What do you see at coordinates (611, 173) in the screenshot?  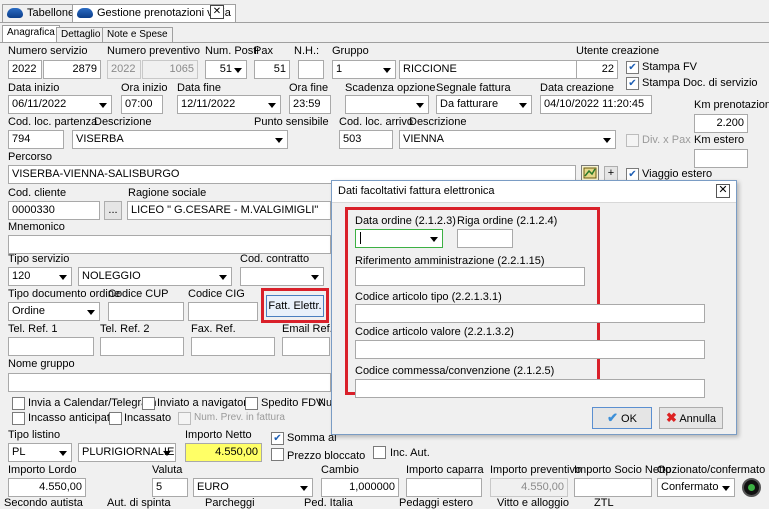 I see `add-route-button: +` at bounding box center [611, 173].